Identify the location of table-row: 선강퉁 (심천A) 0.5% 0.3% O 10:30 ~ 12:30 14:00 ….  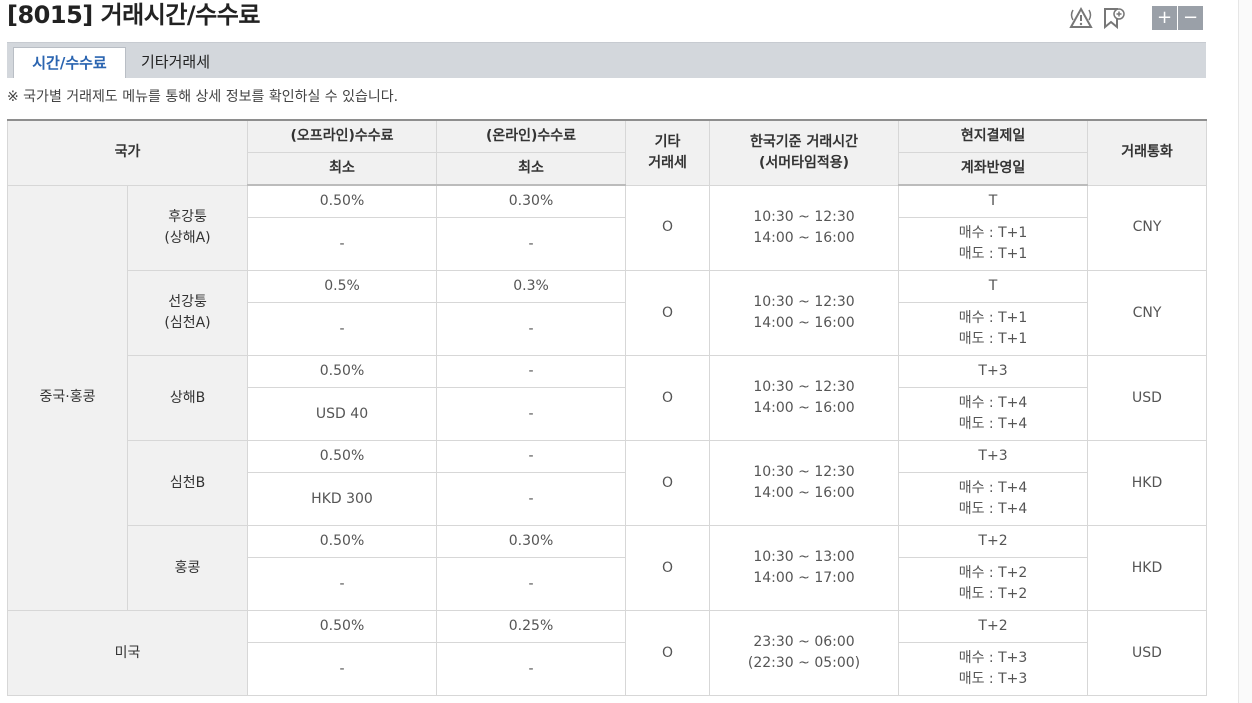
(608, 313).